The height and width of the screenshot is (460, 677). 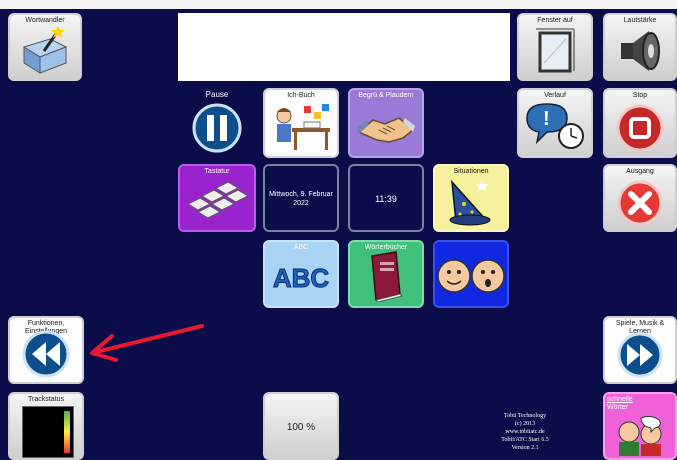 I want to click on speaker-icon, so click(x=640, y=51).